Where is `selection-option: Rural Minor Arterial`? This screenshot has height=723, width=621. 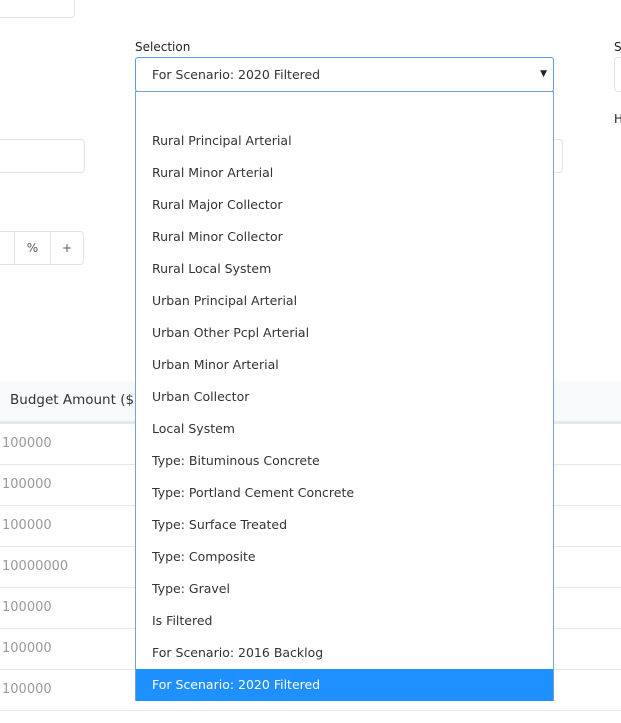
selection-option: Rural Minor Arterial is located at coordinates (344, 173).